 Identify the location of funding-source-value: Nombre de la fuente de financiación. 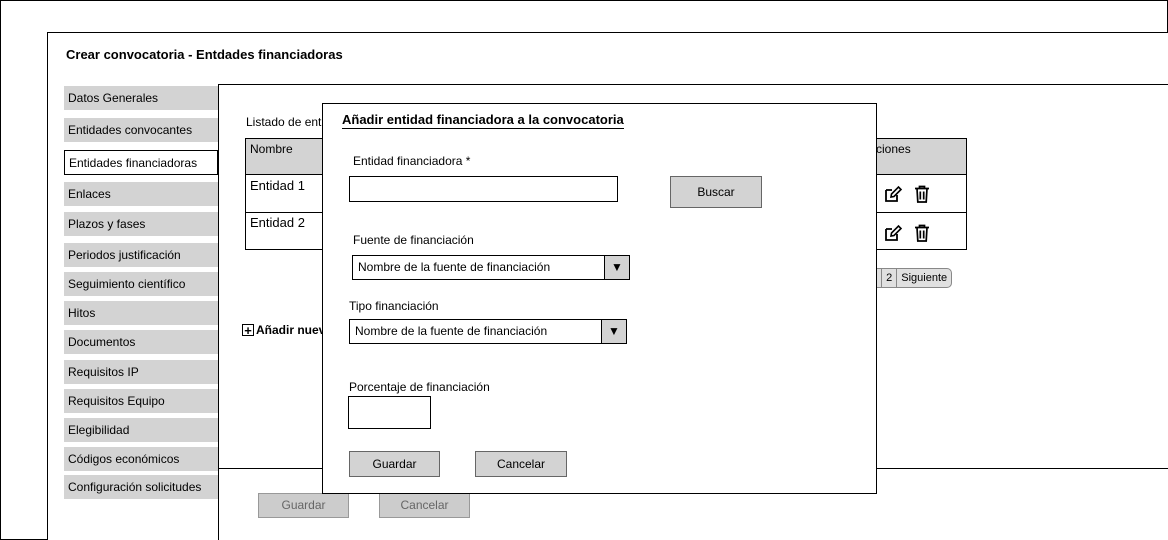
(454, 267).